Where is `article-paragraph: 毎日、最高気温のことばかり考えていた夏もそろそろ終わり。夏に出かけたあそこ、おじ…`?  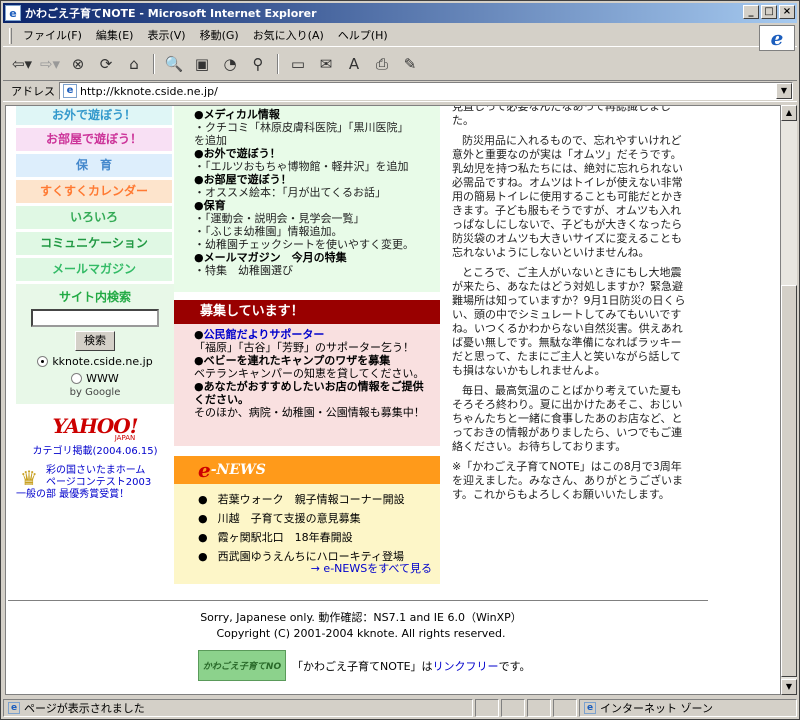 article-paragraph: 毎日、最高気温のことばかり考えていた夏もそろそろ終わり。夏に出かけたあそこ、おじ… is located at coordinates (567, 418).